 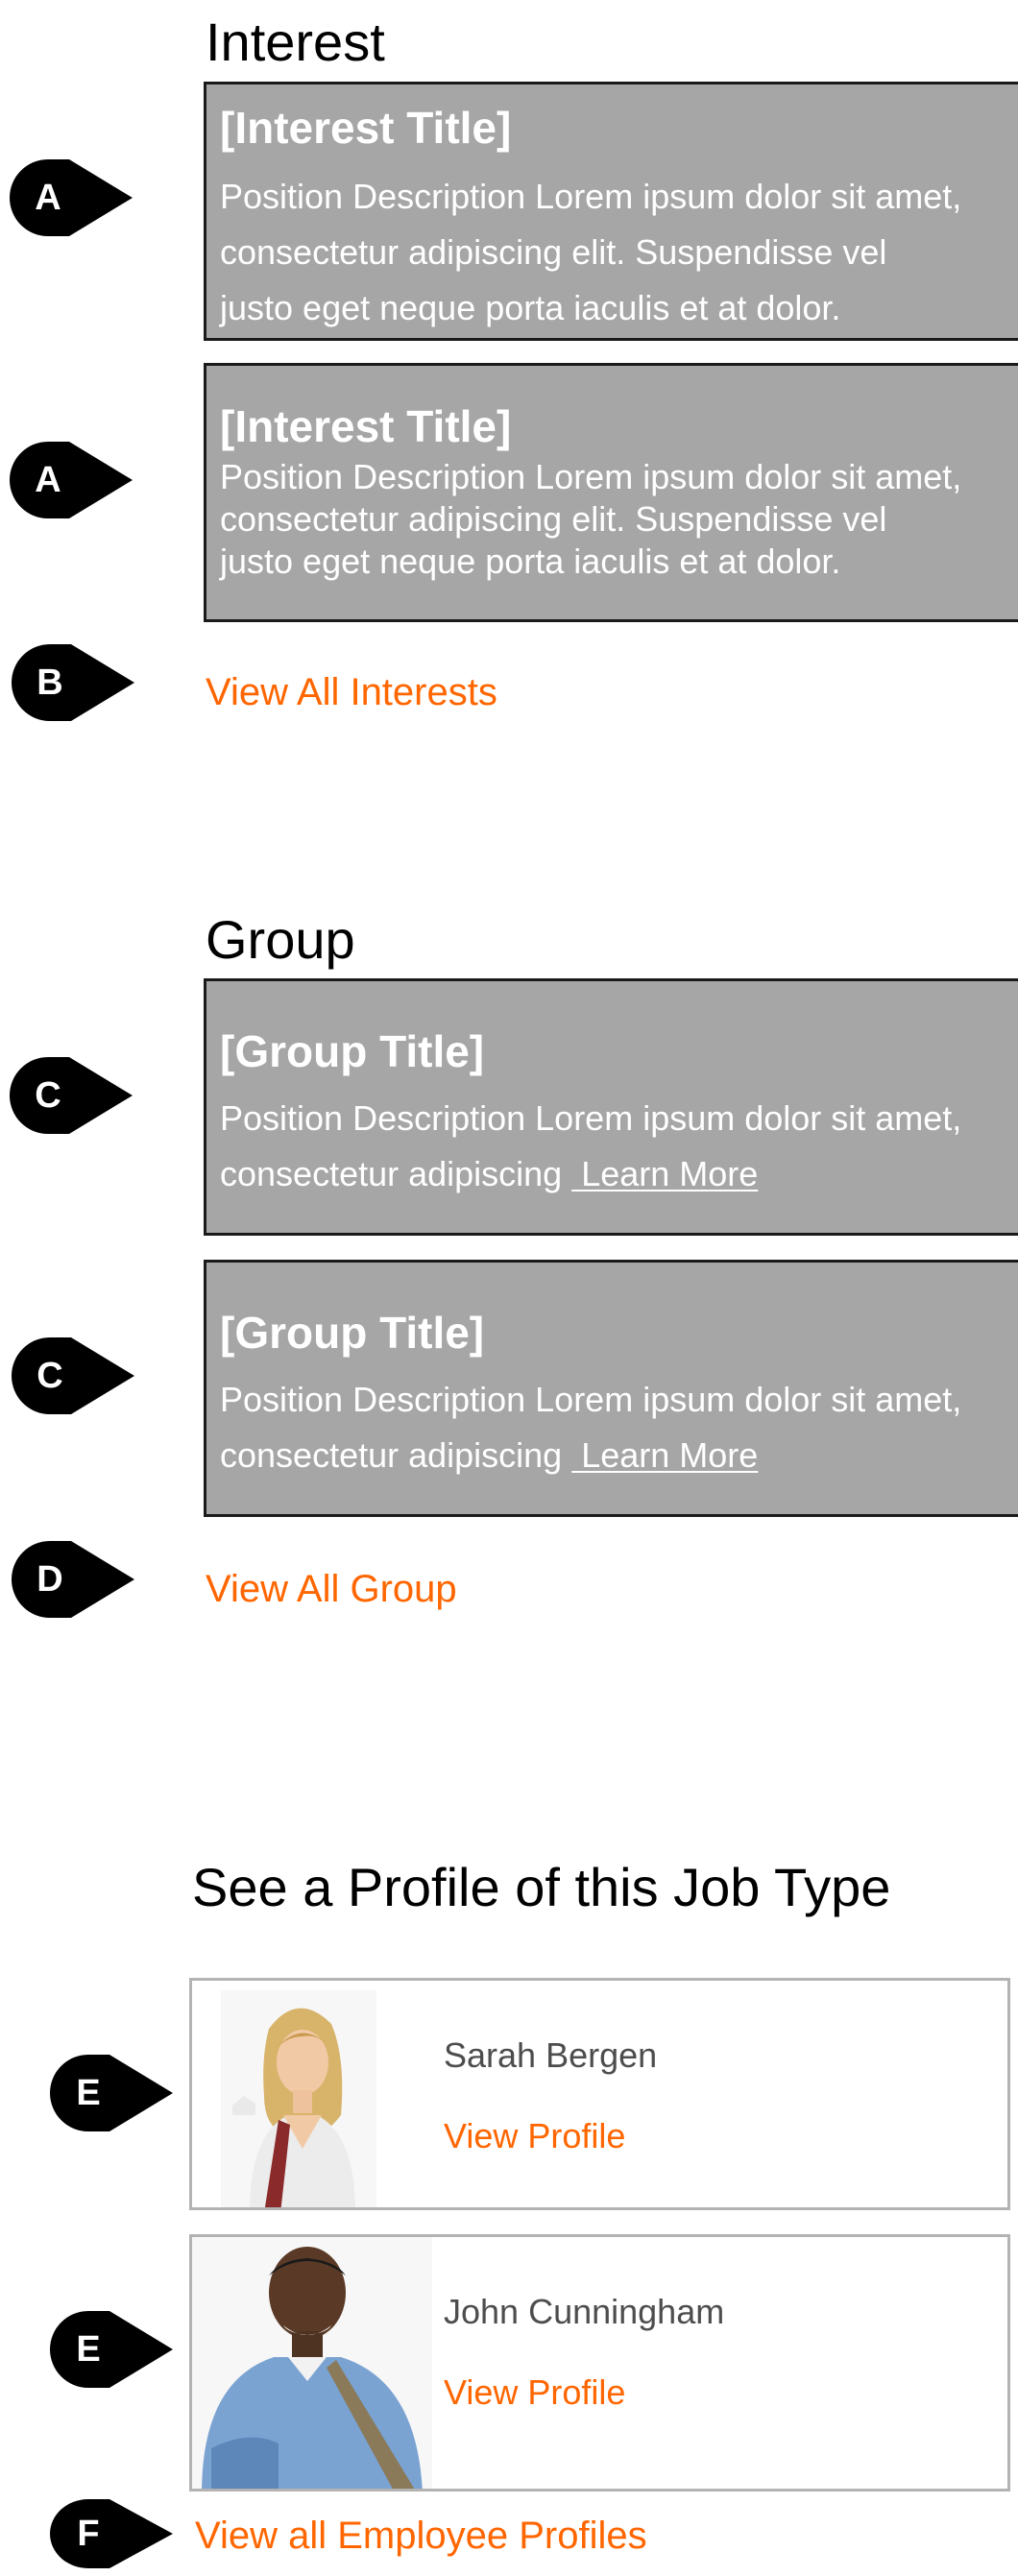 What do you see at coordinates (88, 2534) in the screenshot?
I see `marker-letter: F` at bounding box center [88, 2534].